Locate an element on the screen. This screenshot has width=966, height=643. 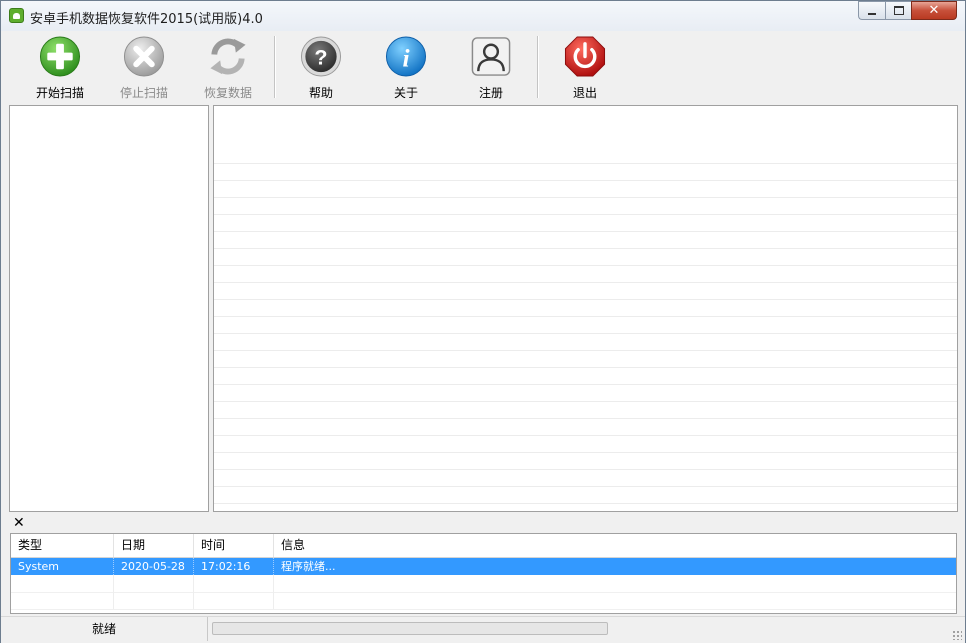
plus-circle-icon is located at coordinates (60, 56).